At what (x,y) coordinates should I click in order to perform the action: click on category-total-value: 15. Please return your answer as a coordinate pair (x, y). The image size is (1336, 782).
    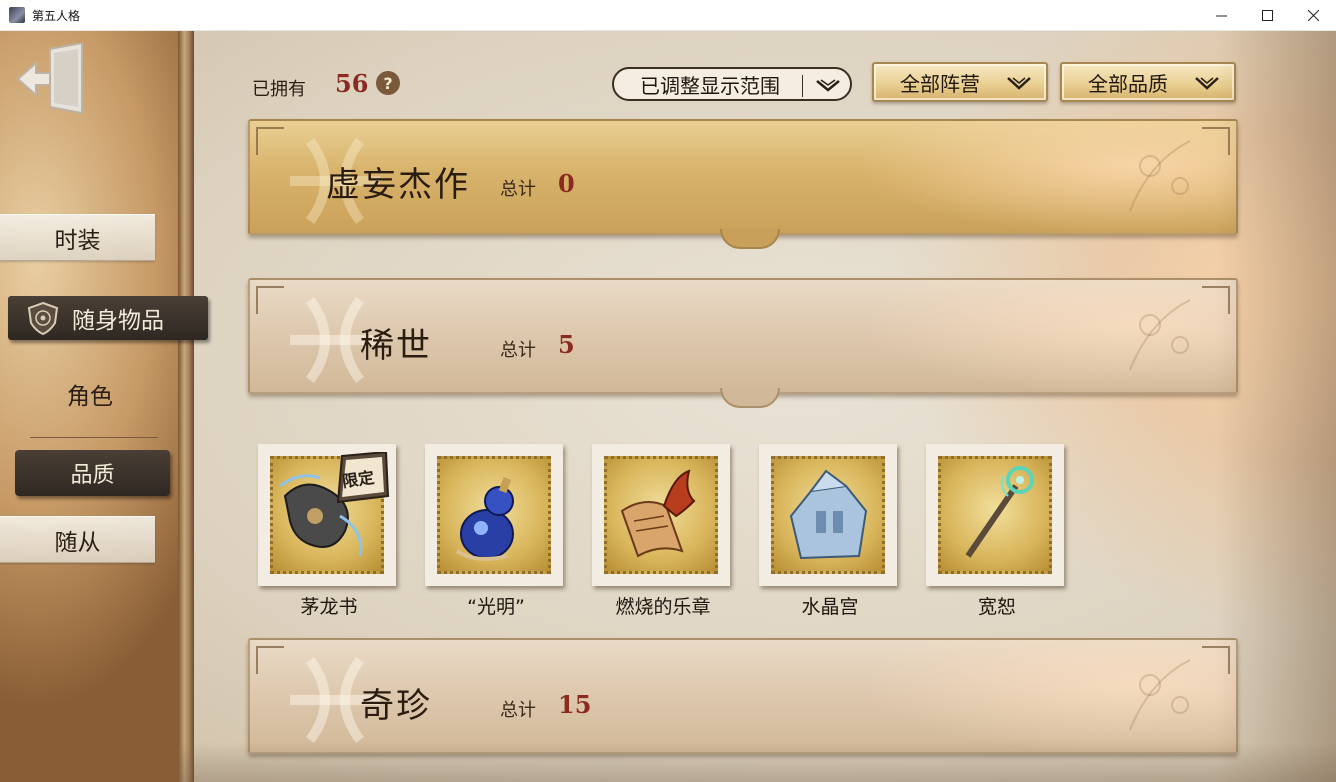
    Looking at the image, I should click on (575, 704).